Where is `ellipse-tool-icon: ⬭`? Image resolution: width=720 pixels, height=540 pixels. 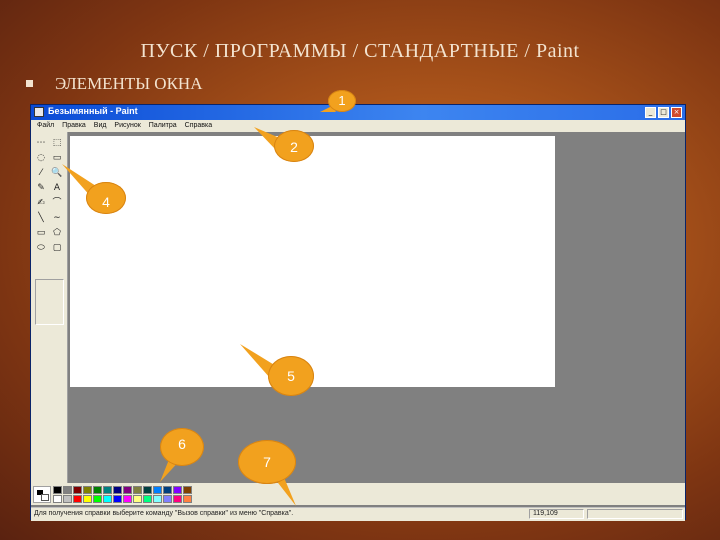 ellipse-tool-icon: ⬭ is located at coordinates (41, 248).